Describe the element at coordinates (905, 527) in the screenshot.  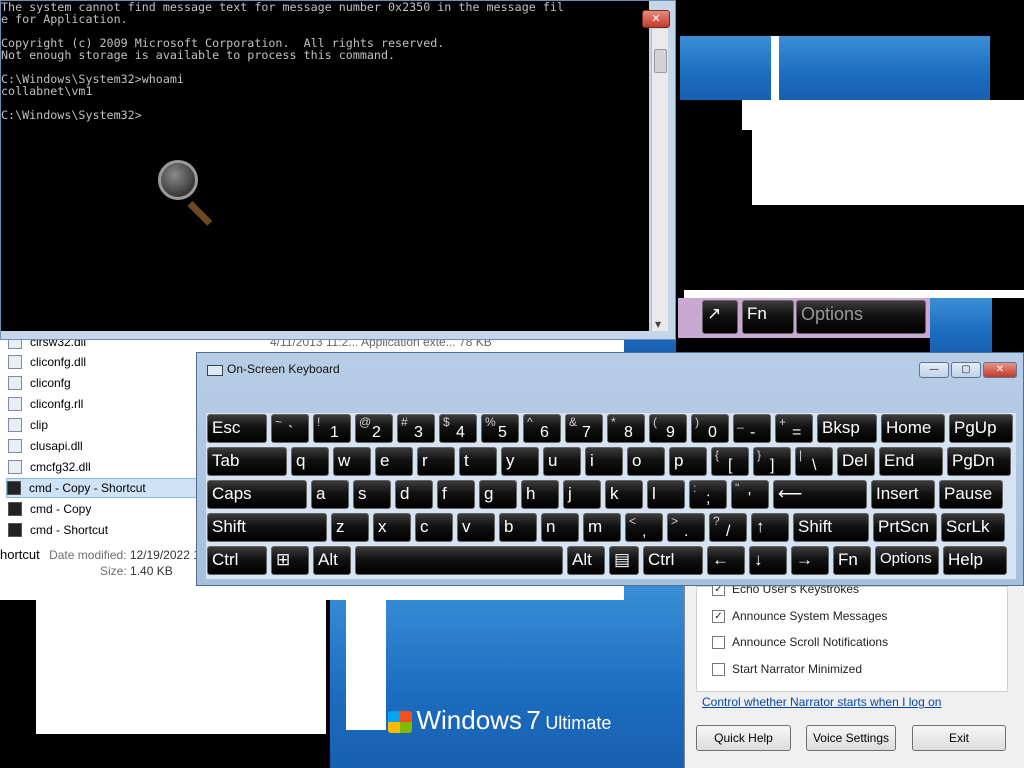
I see `key-prtscn: PrtScn` at that location.